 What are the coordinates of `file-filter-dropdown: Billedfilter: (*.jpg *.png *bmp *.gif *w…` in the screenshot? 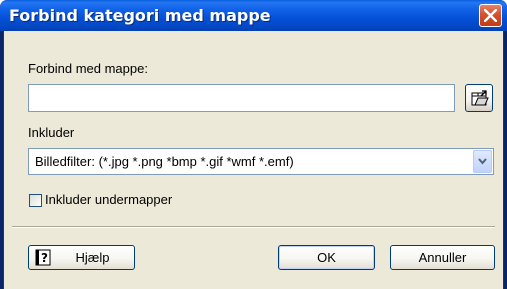 It's located at (261, 161).